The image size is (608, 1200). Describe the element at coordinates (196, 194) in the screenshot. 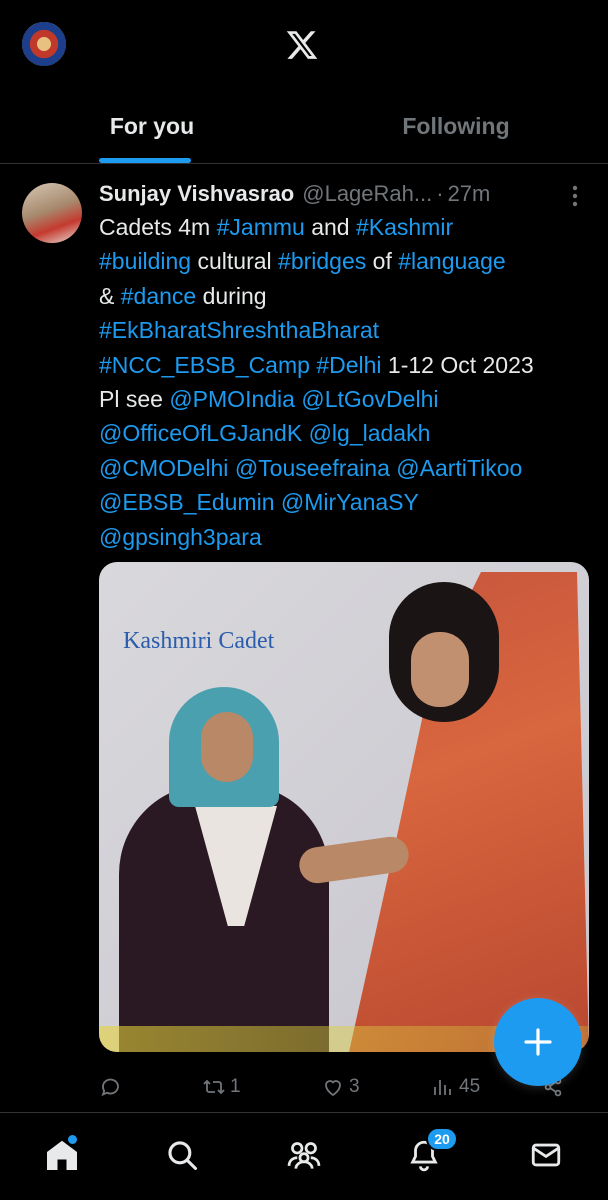

I see `author-name: Sunjay Vishvasrao` at that location.